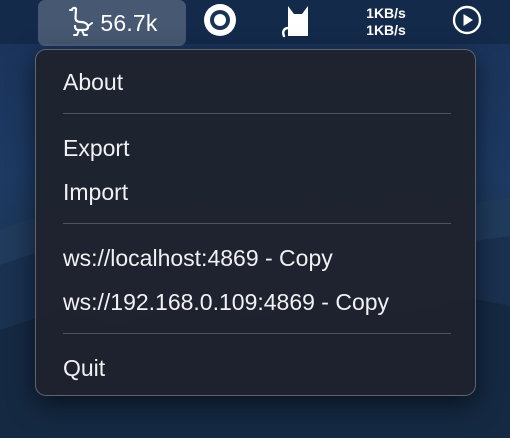 The width and height of the screenshot is (510, 438). I want to click on network-speed-item: 1KB/s 1KB/s, so click(386, 22).